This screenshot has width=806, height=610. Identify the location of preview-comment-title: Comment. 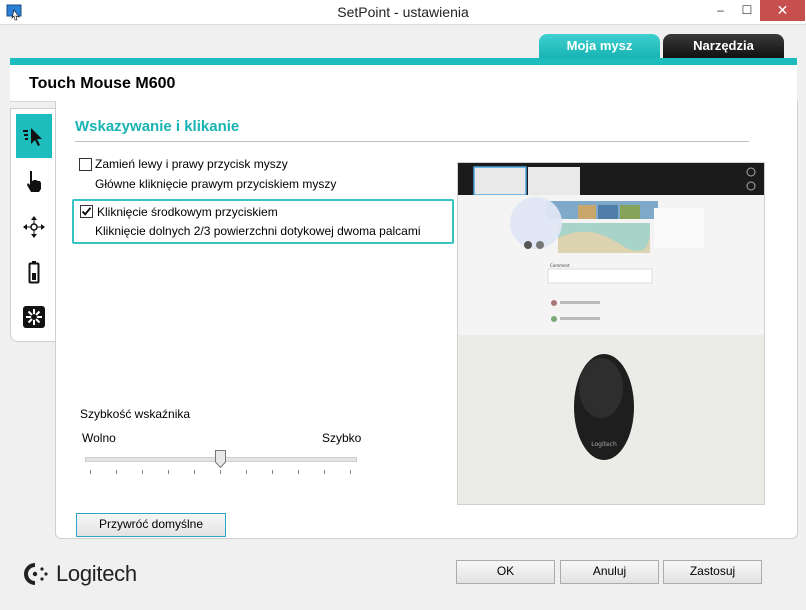
(560, 265).